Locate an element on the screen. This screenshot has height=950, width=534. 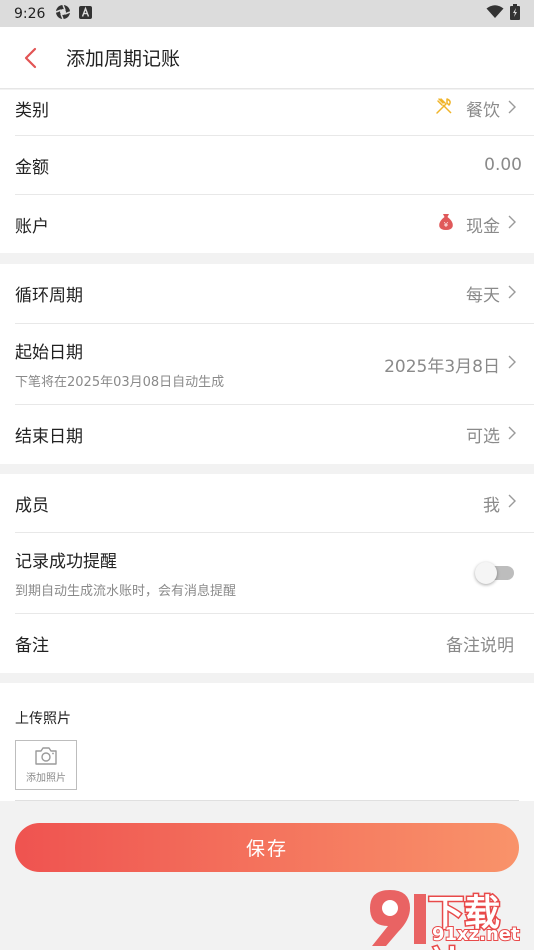
reminder-toggle is located at coordinates (494, 573).